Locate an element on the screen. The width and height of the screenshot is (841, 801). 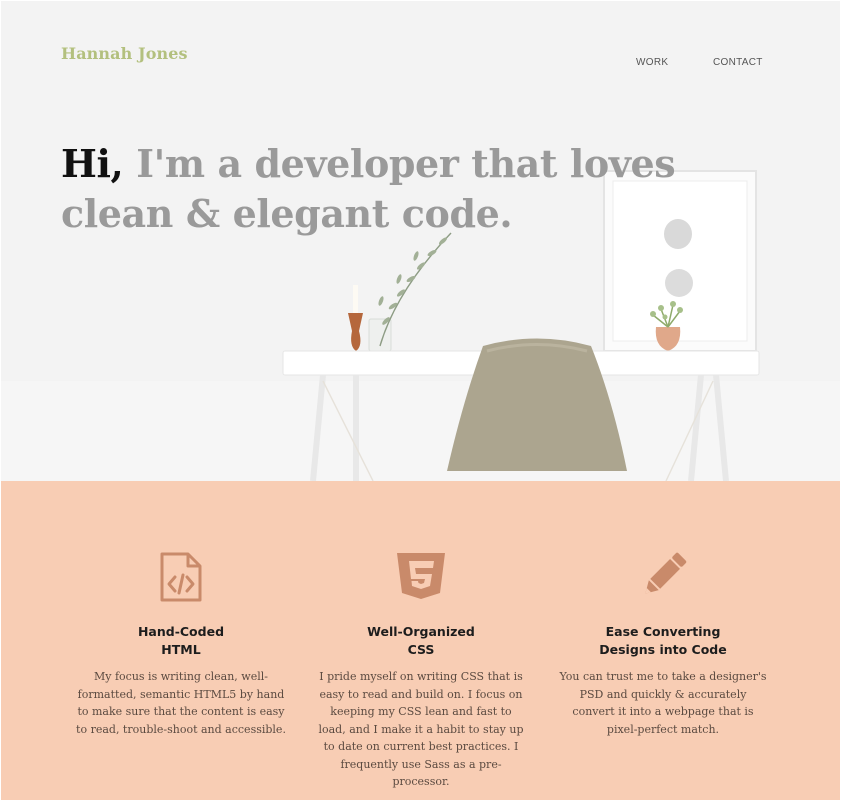
main-nav: WORK CONTACT is located at coordinates (420, 65).